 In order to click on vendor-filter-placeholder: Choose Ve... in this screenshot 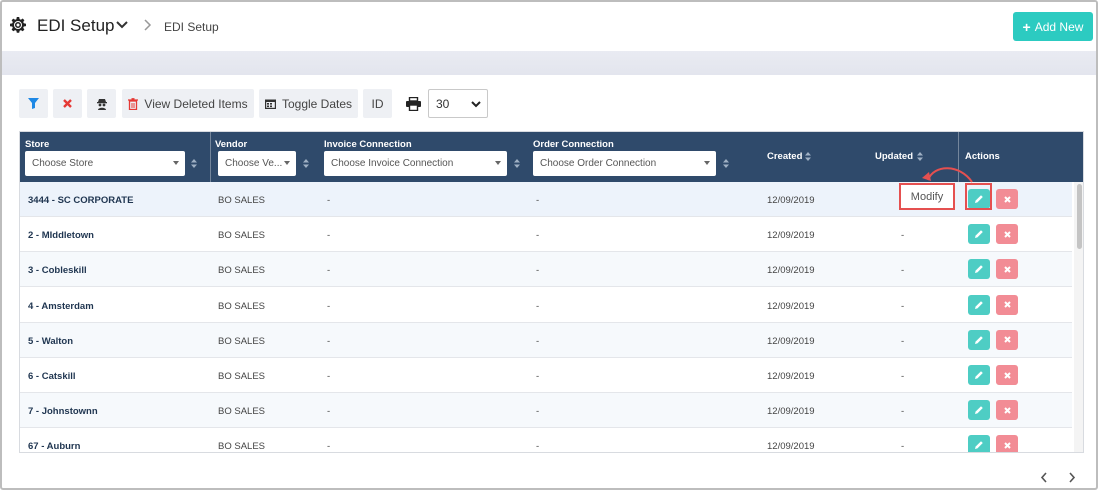, I will do `click(254, 163)`.